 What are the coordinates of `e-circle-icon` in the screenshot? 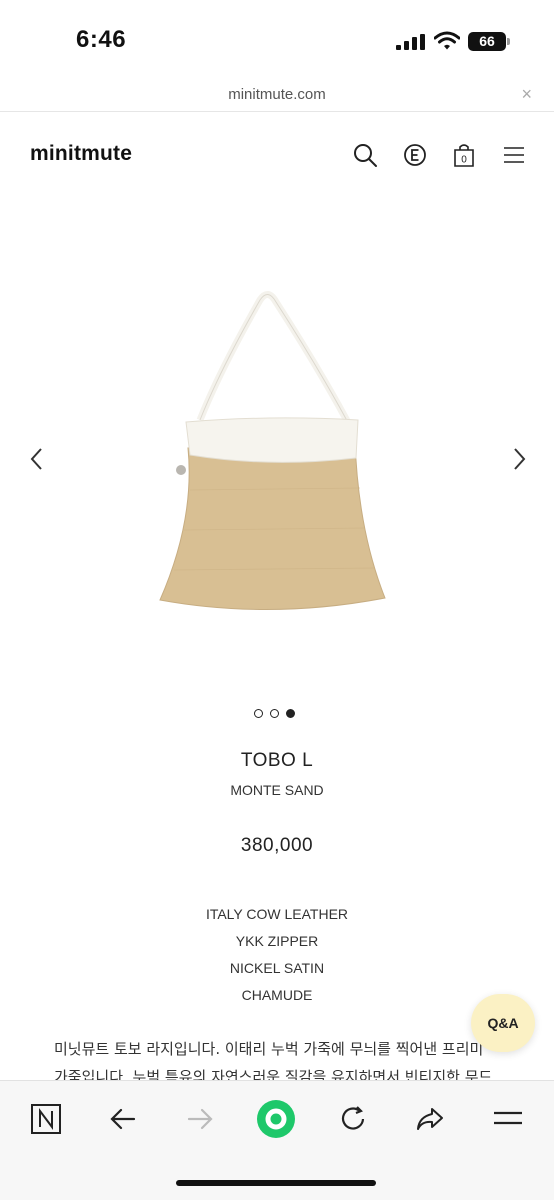 It's located at (415, 155).